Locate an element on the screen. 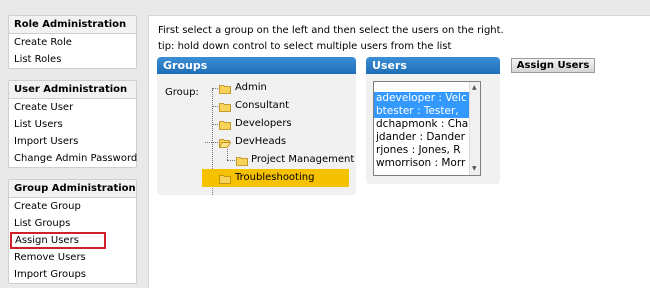  group-label: Group: is located at coordinates (182, 92).